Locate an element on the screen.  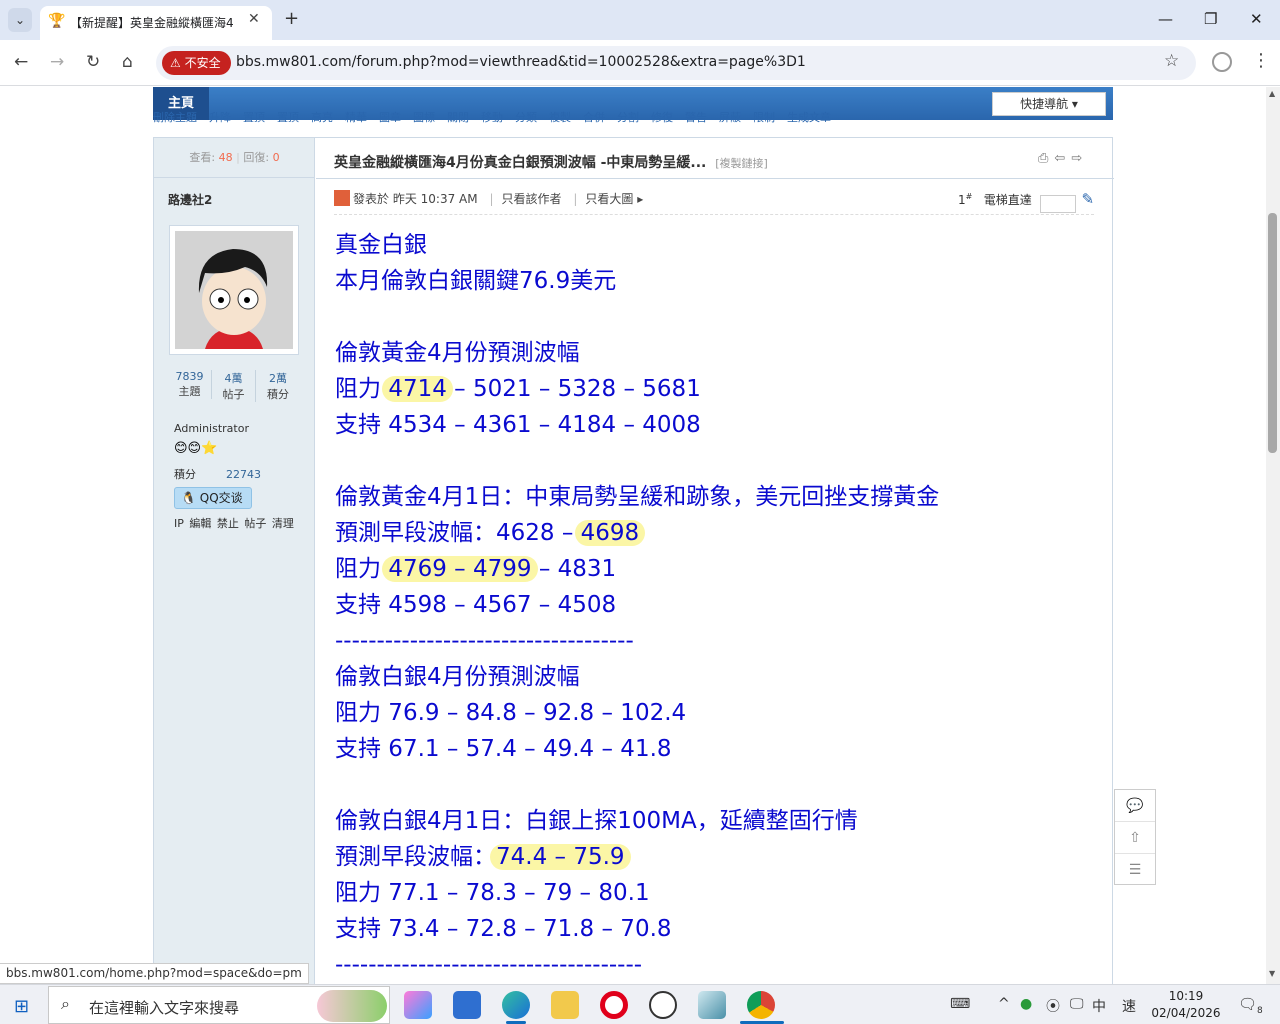
close-tab-icon: ✕ is located at coordinates (254, 19).